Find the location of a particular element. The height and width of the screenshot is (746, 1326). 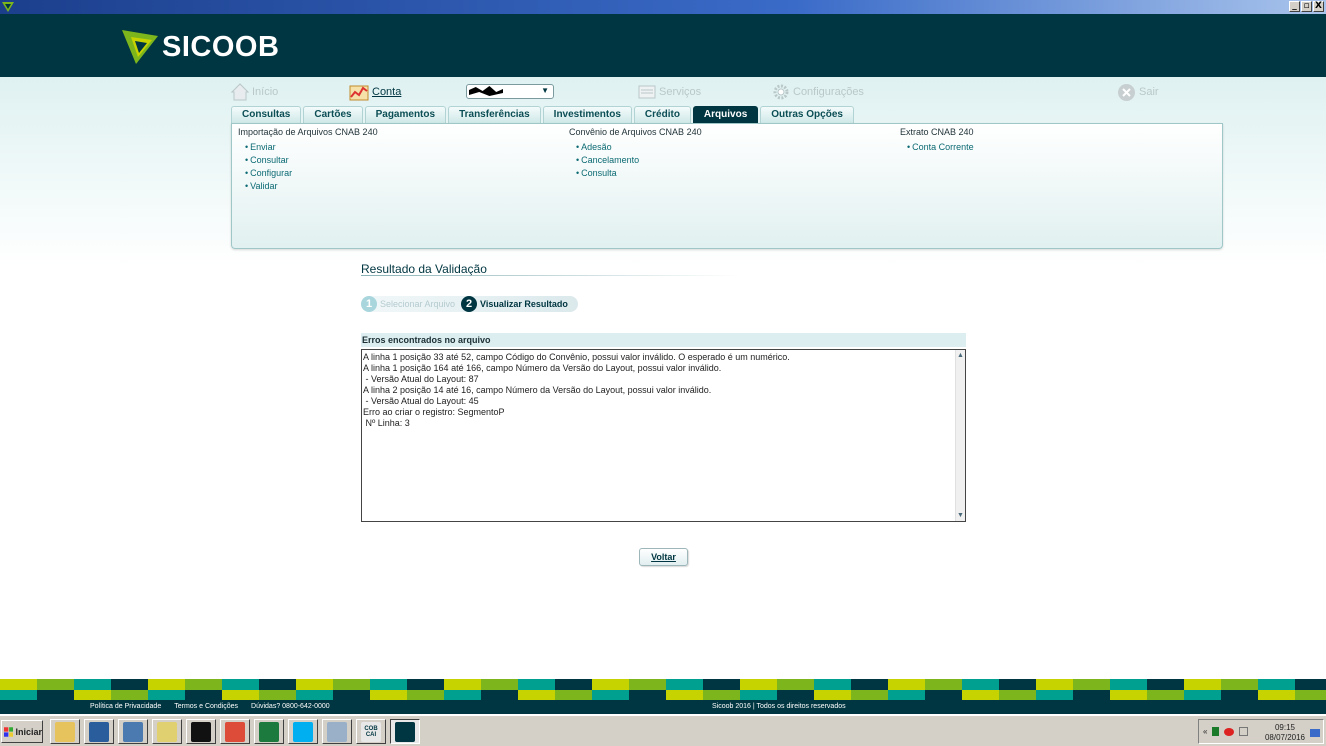

scroll-down-icon: ▼ is located at coordinates (960, 515).